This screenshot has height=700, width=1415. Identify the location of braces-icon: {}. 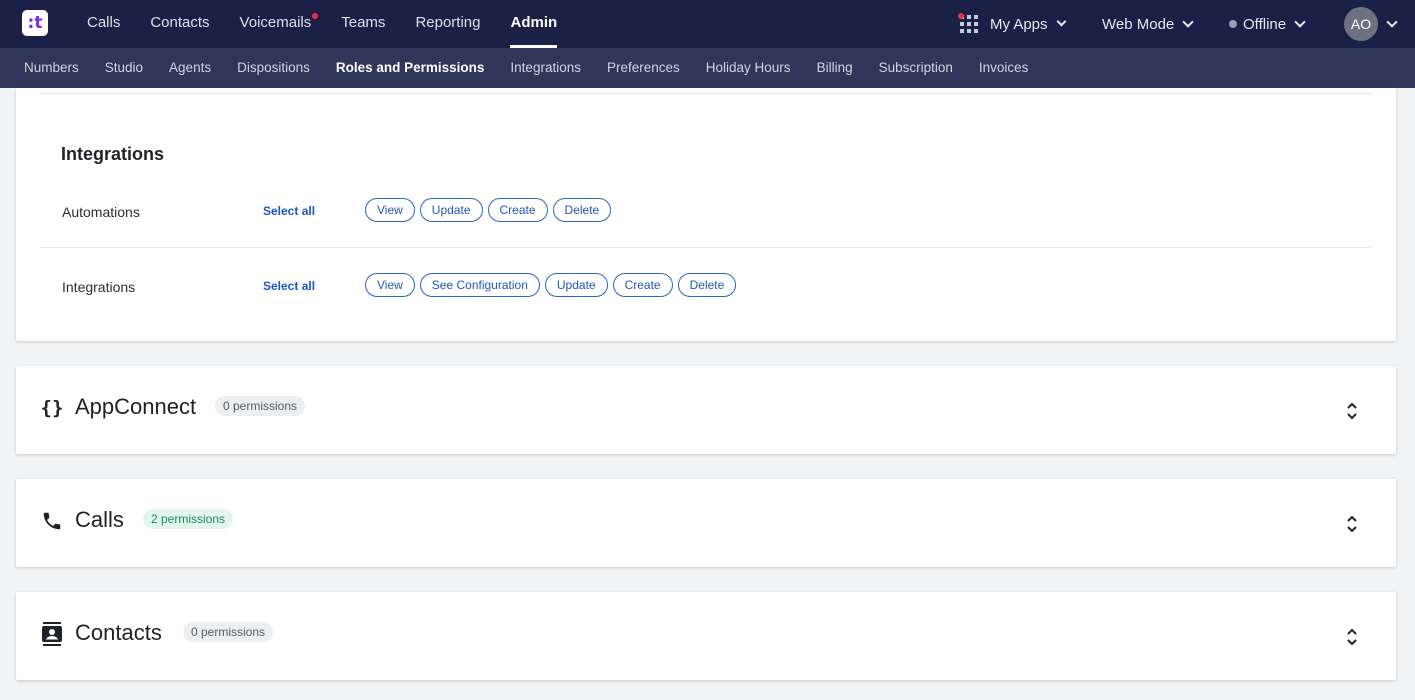
(52, 408).